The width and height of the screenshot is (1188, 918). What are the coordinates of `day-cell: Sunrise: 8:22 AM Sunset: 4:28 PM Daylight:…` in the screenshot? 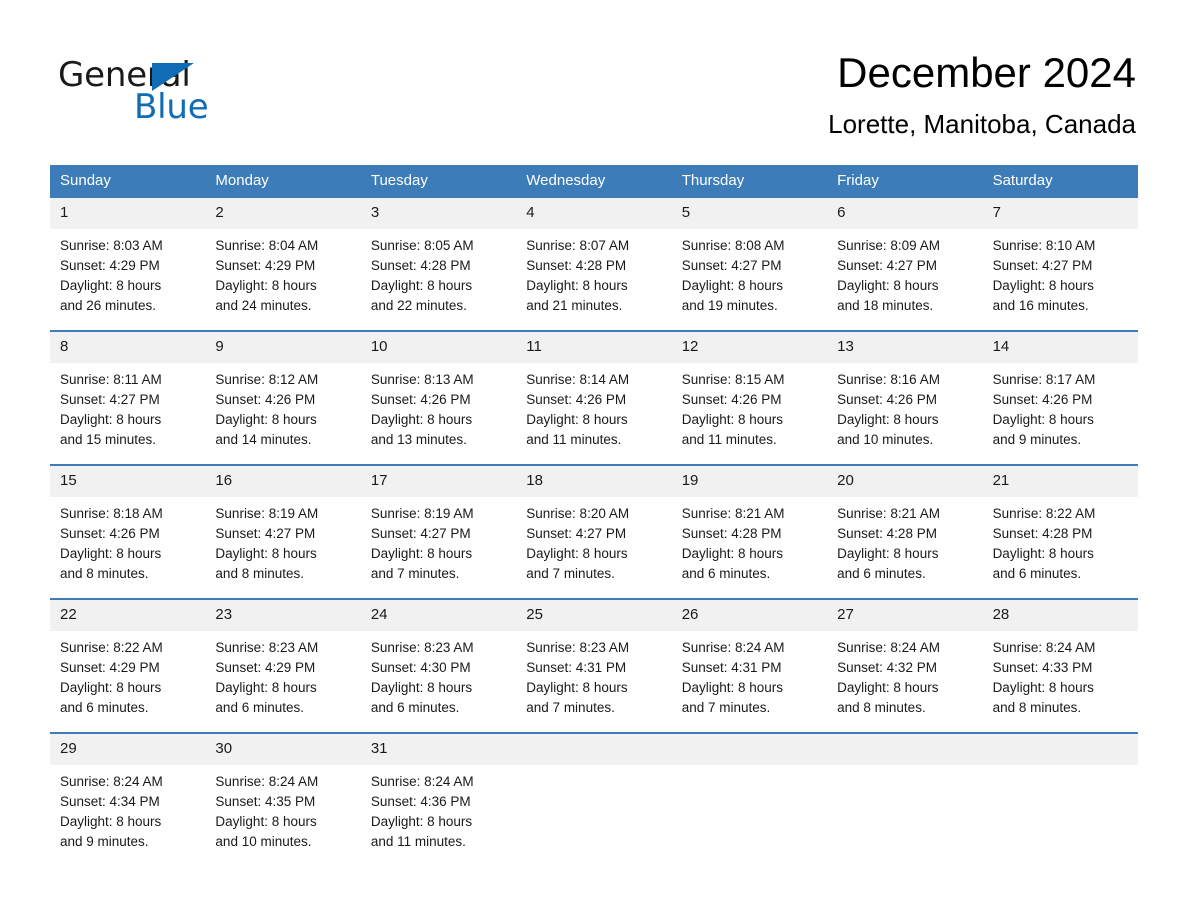 It's located at (1060, 547).